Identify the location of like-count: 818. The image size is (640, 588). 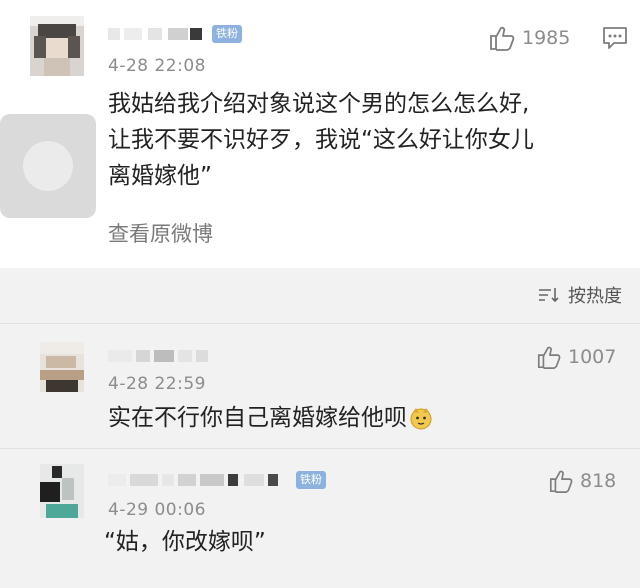
(598, 481).